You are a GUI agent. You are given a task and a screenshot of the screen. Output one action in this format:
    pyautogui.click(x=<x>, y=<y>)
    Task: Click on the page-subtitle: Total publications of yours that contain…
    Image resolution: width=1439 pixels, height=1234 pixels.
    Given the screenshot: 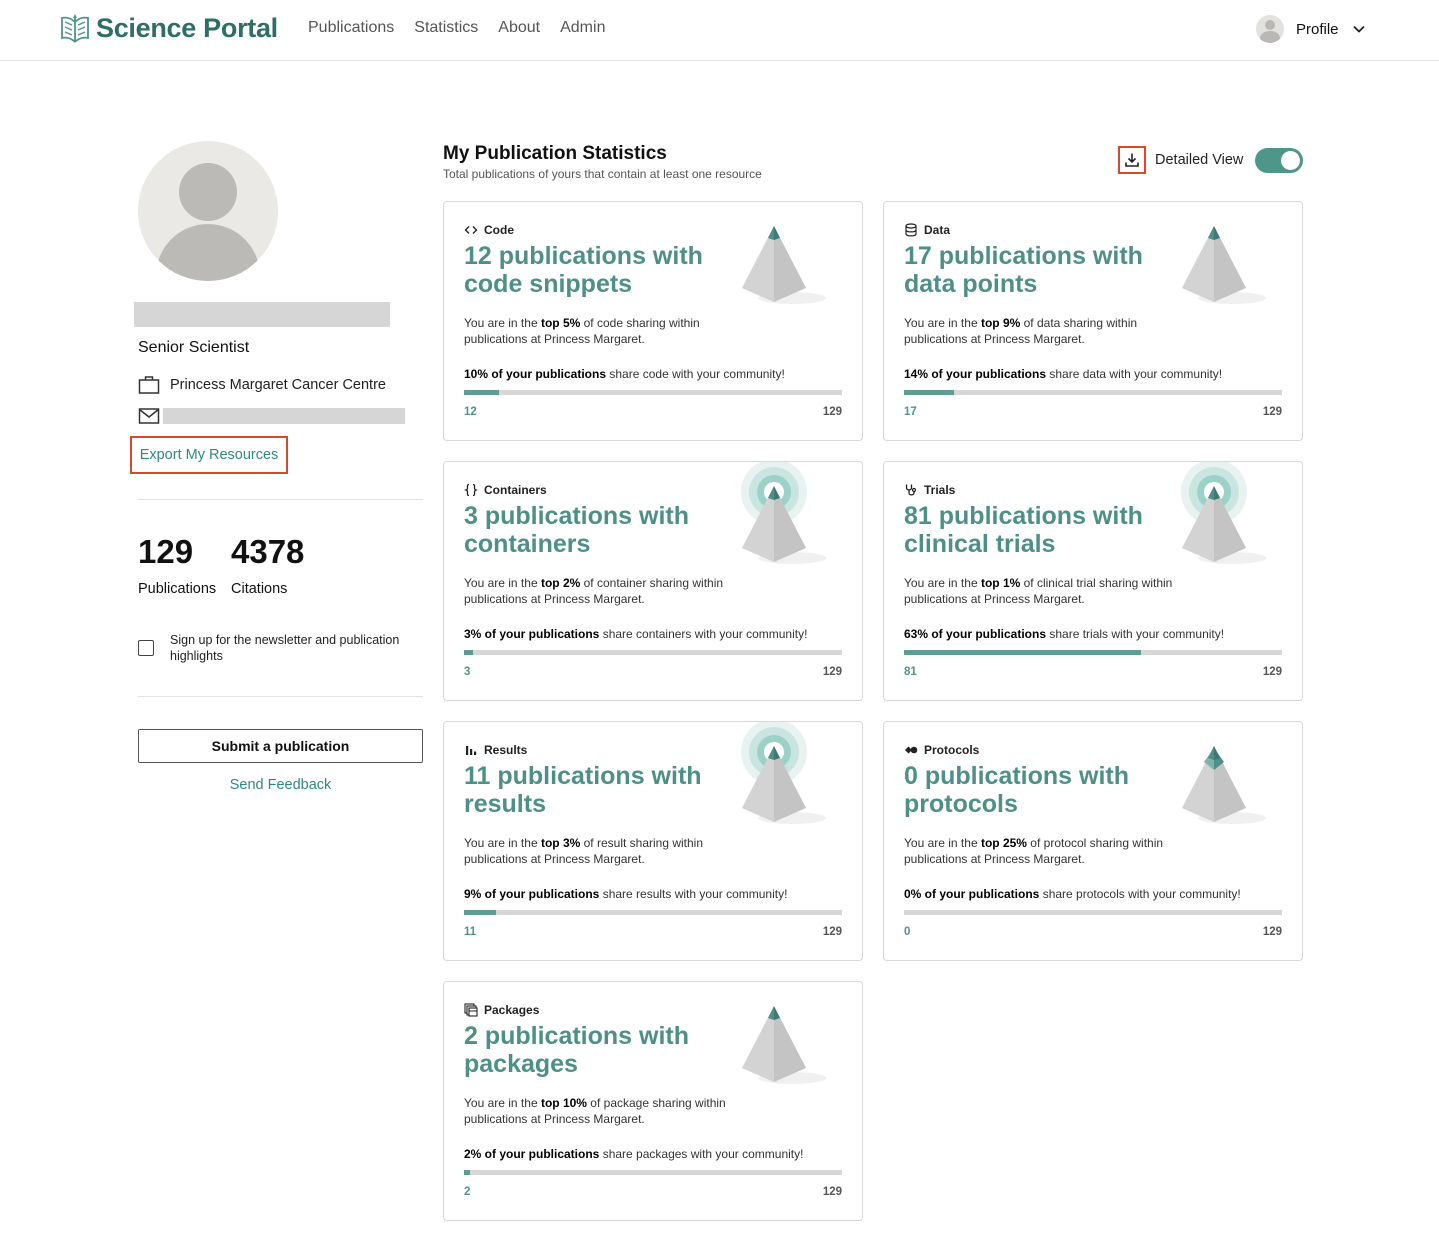 What is the action you would take?
    pyautogui.click(x=602, y=174)
    